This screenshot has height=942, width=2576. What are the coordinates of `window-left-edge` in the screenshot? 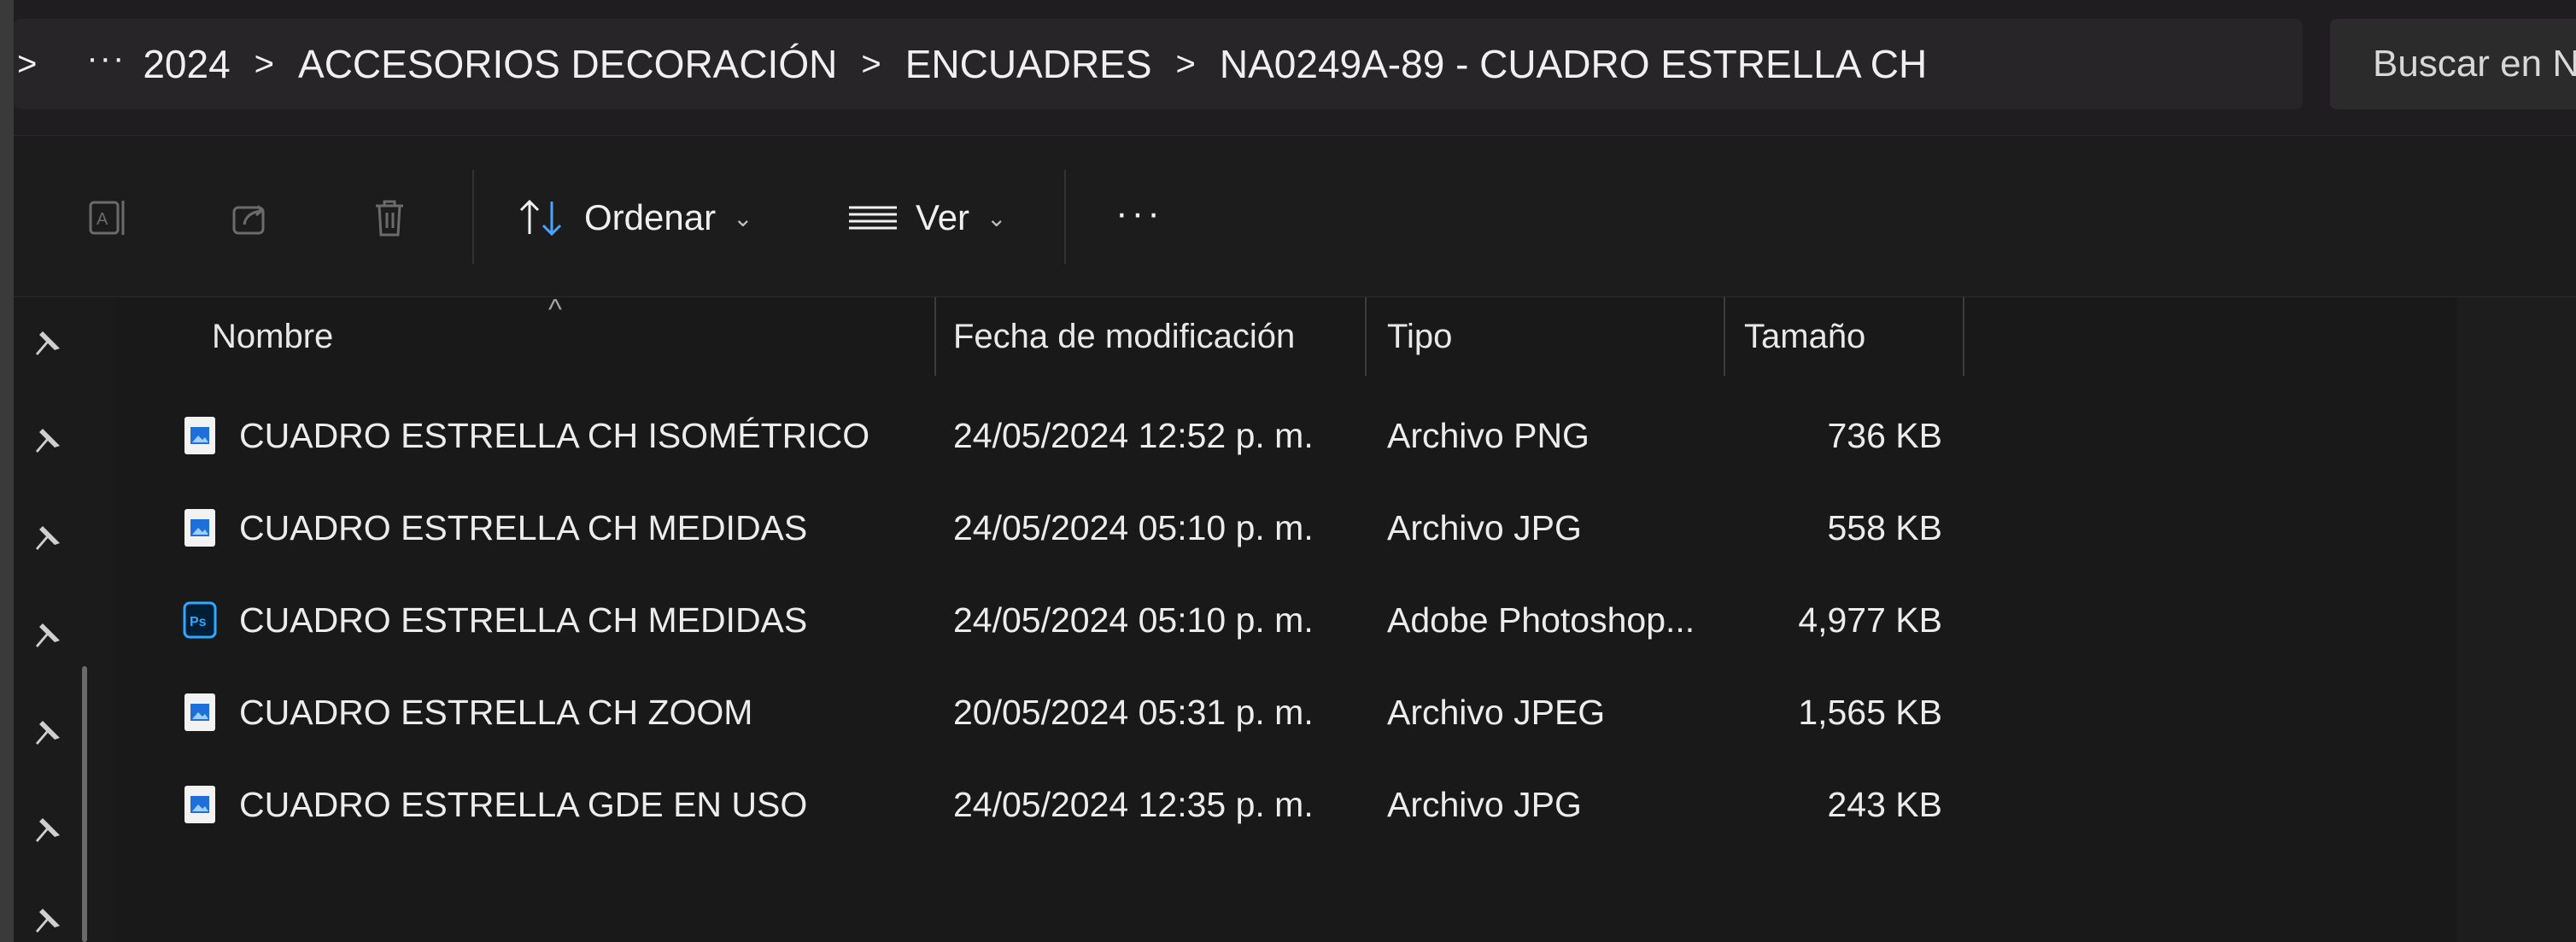 It's located at (7, 471).